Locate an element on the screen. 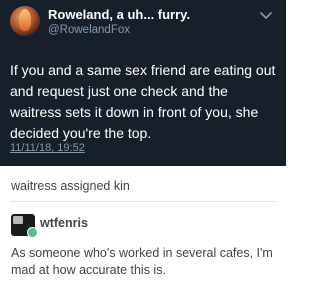  tweet-handle: @RowelandFox is located at coordinates (89, 30).